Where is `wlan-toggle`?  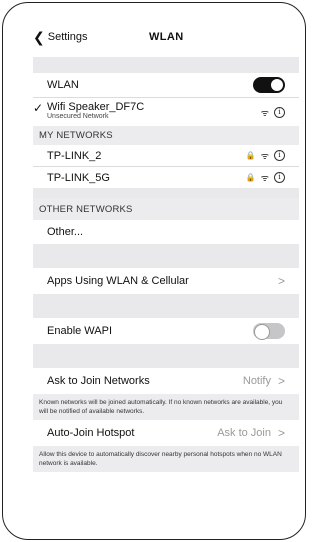
wlan-toggle is located at coordinates (269, 85).